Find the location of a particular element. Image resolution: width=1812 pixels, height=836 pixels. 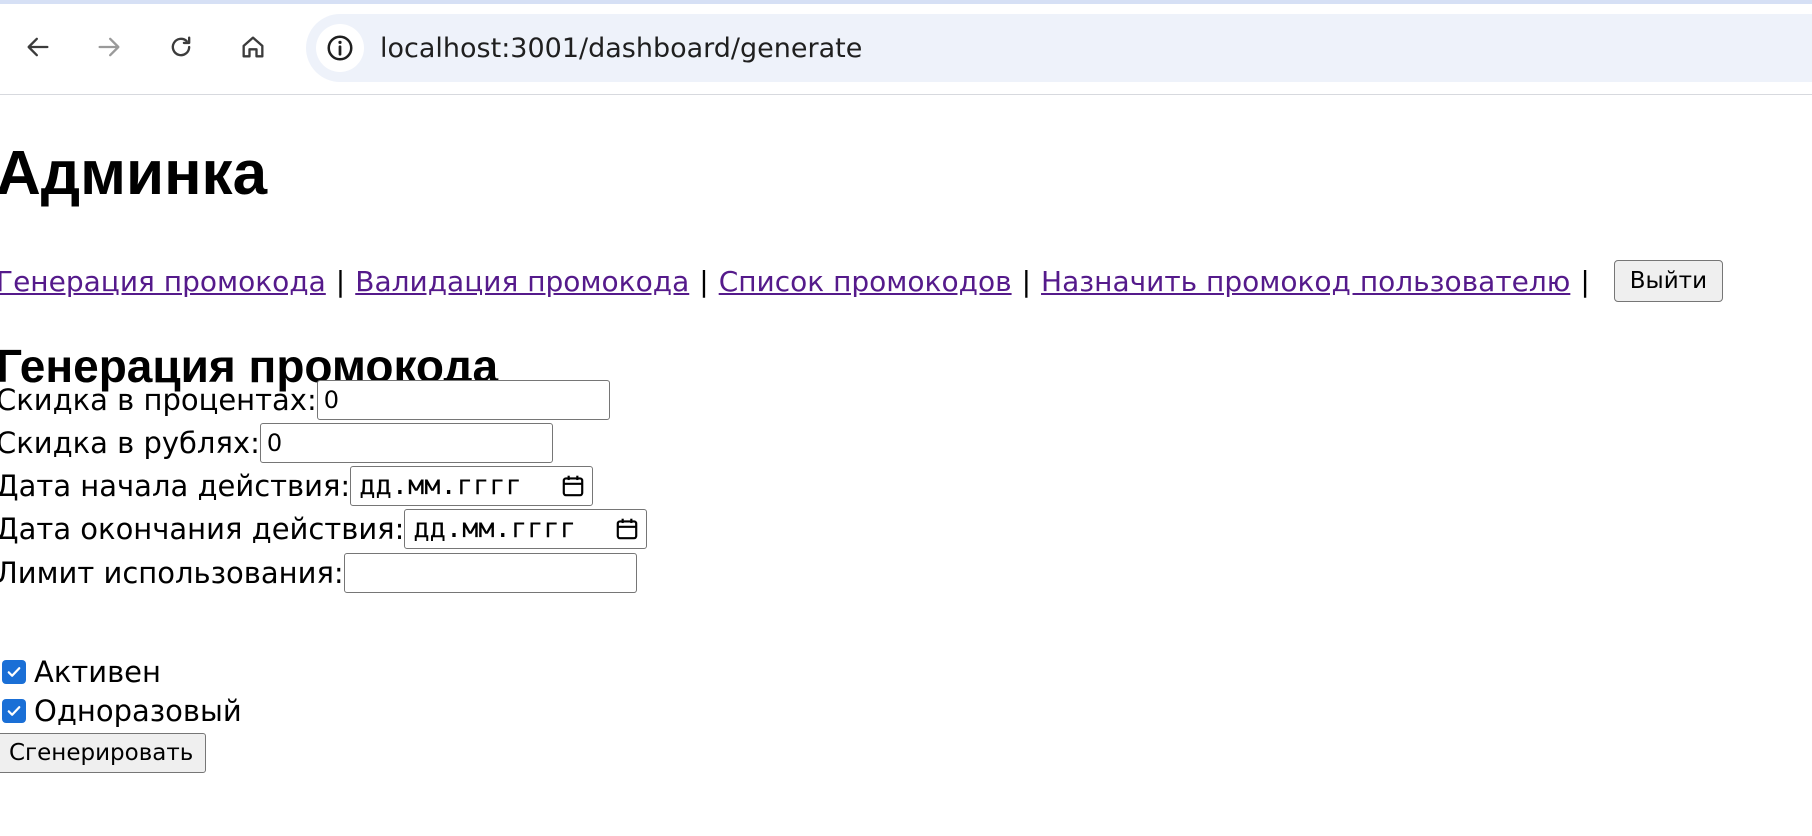

nav-link-validate: Валидация промокода is located at coordinates (522, 281).